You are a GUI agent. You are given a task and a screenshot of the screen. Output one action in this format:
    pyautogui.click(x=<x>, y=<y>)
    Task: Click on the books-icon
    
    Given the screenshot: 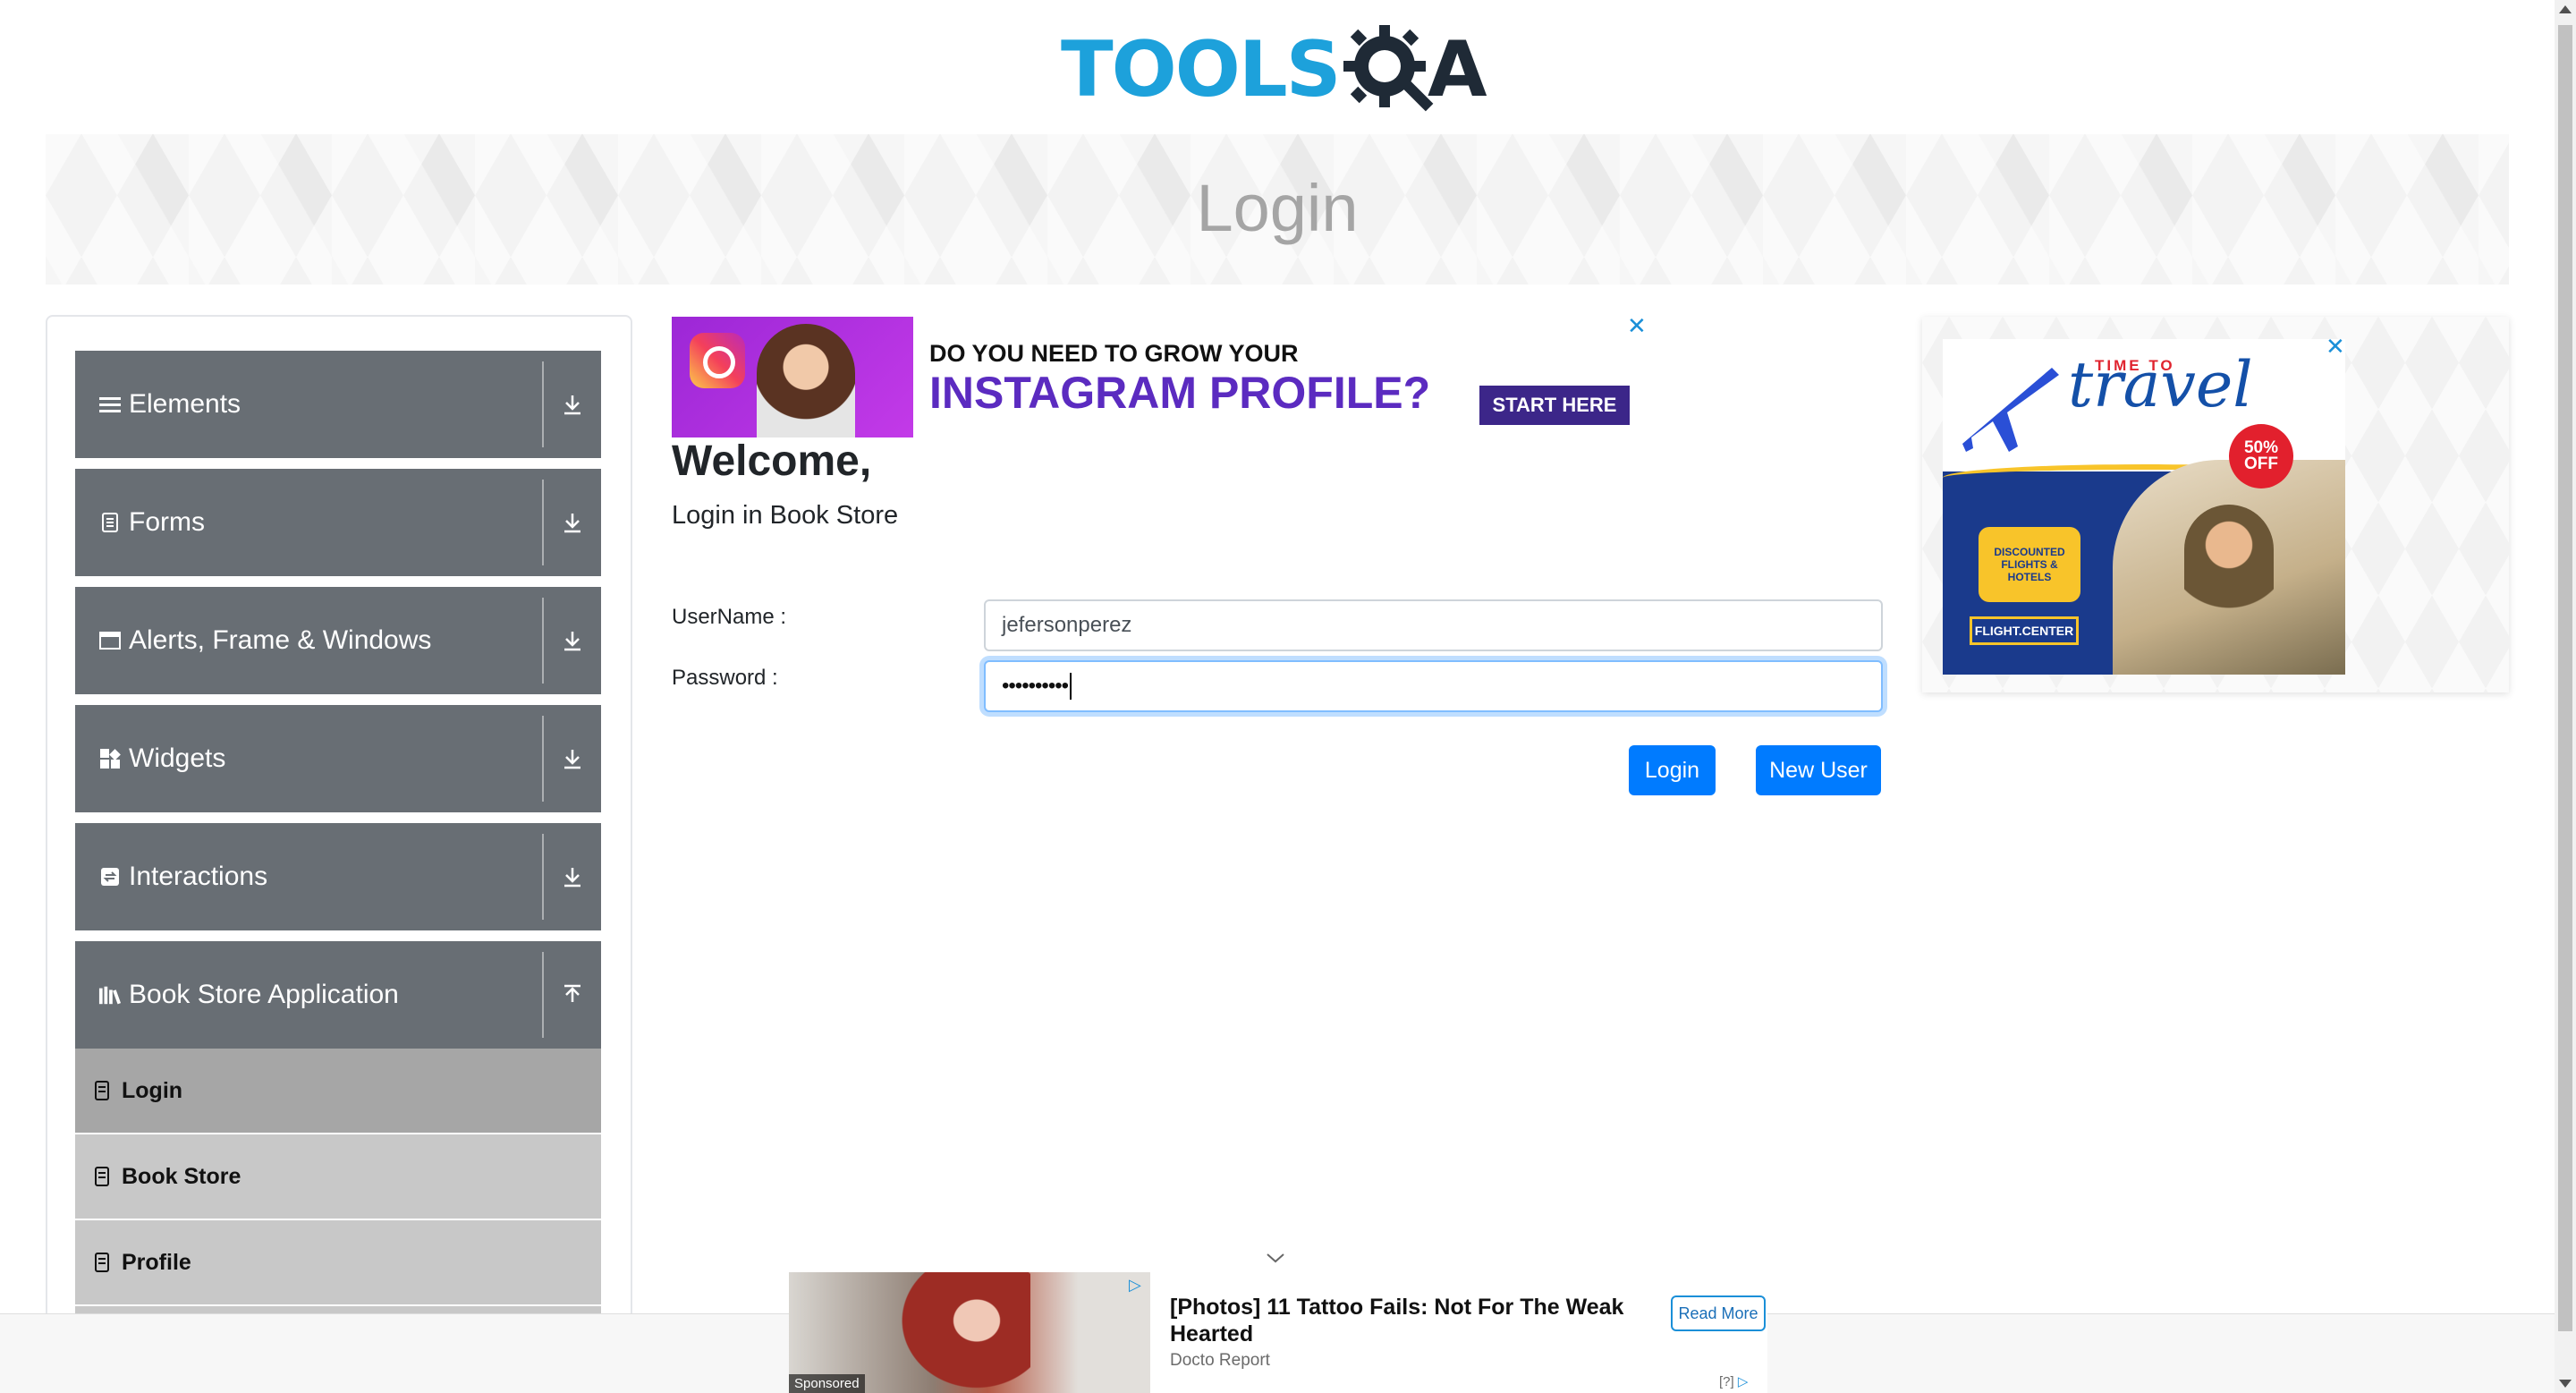 What is the action you would take?
    pyautogui.click(x=110, y=995)
    